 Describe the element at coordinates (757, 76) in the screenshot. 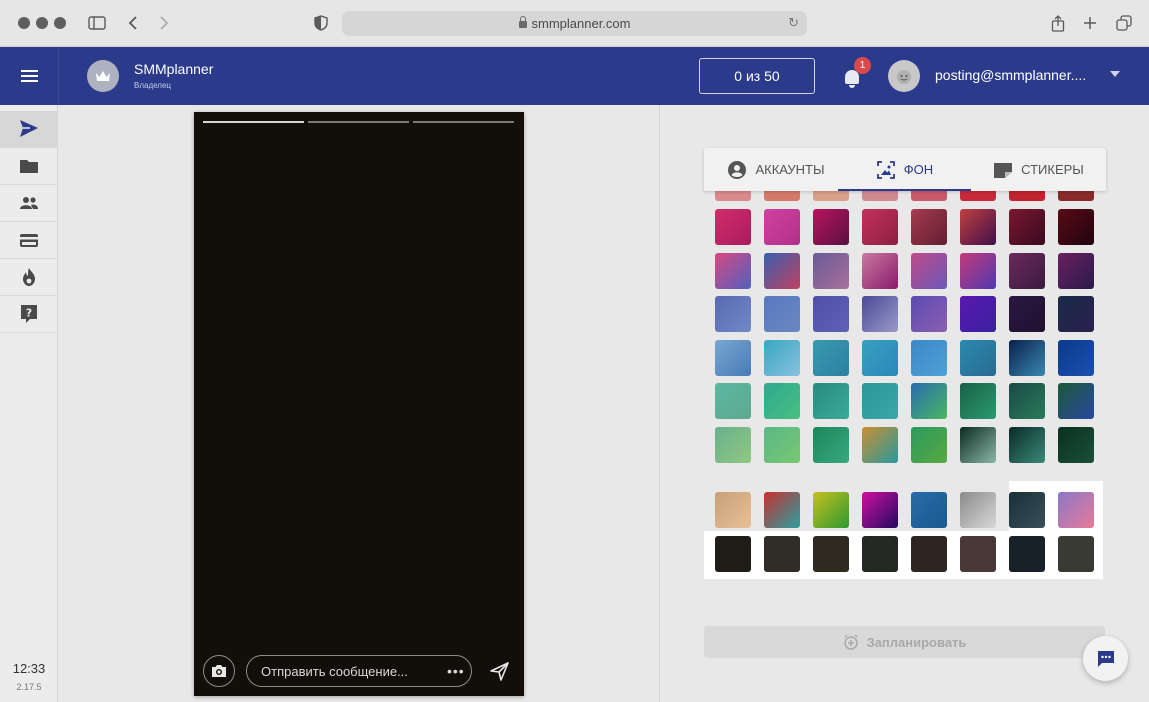

I see `post-counter-button: 0 из 50` at that location.